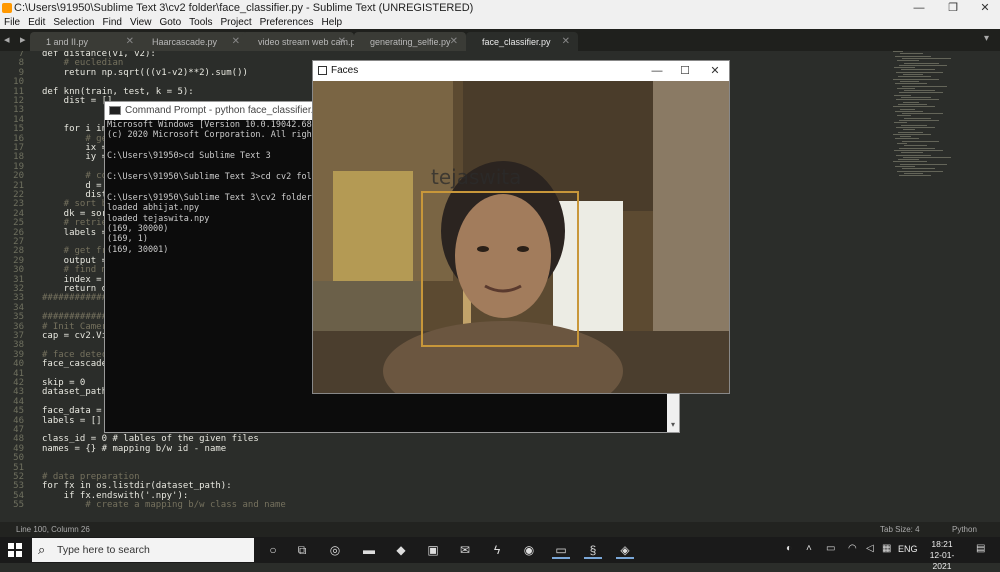 Image resolution: width=1000 pixels, height=572 pixels. What do you see at coordinates (830, 548) in the screenshot?
I see `battery-icon: ▭` at bounding box center [830, 548].